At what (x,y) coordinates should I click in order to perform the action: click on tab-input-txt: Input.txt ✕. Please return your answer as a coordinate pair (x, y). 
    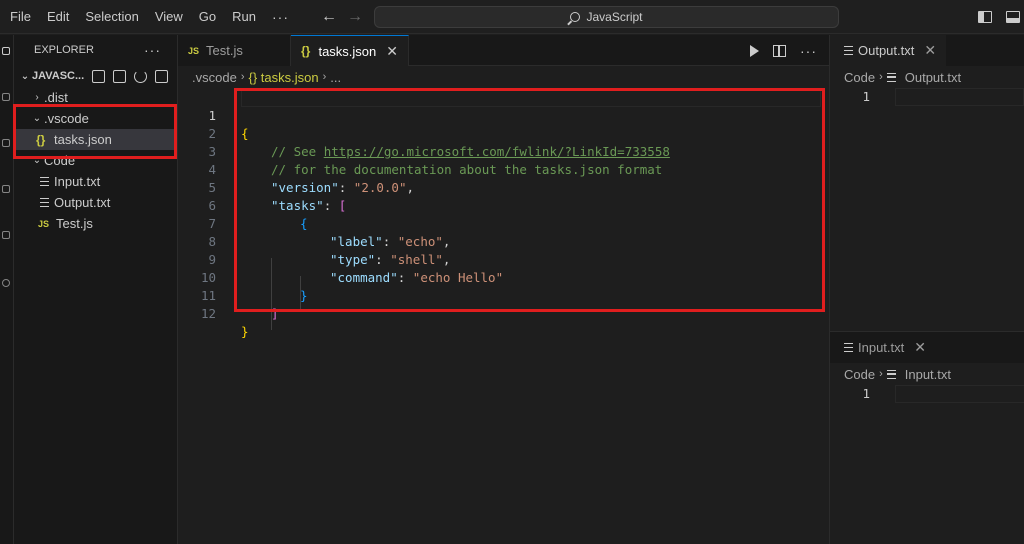
    Looking at the image, I should click on (883, 347).